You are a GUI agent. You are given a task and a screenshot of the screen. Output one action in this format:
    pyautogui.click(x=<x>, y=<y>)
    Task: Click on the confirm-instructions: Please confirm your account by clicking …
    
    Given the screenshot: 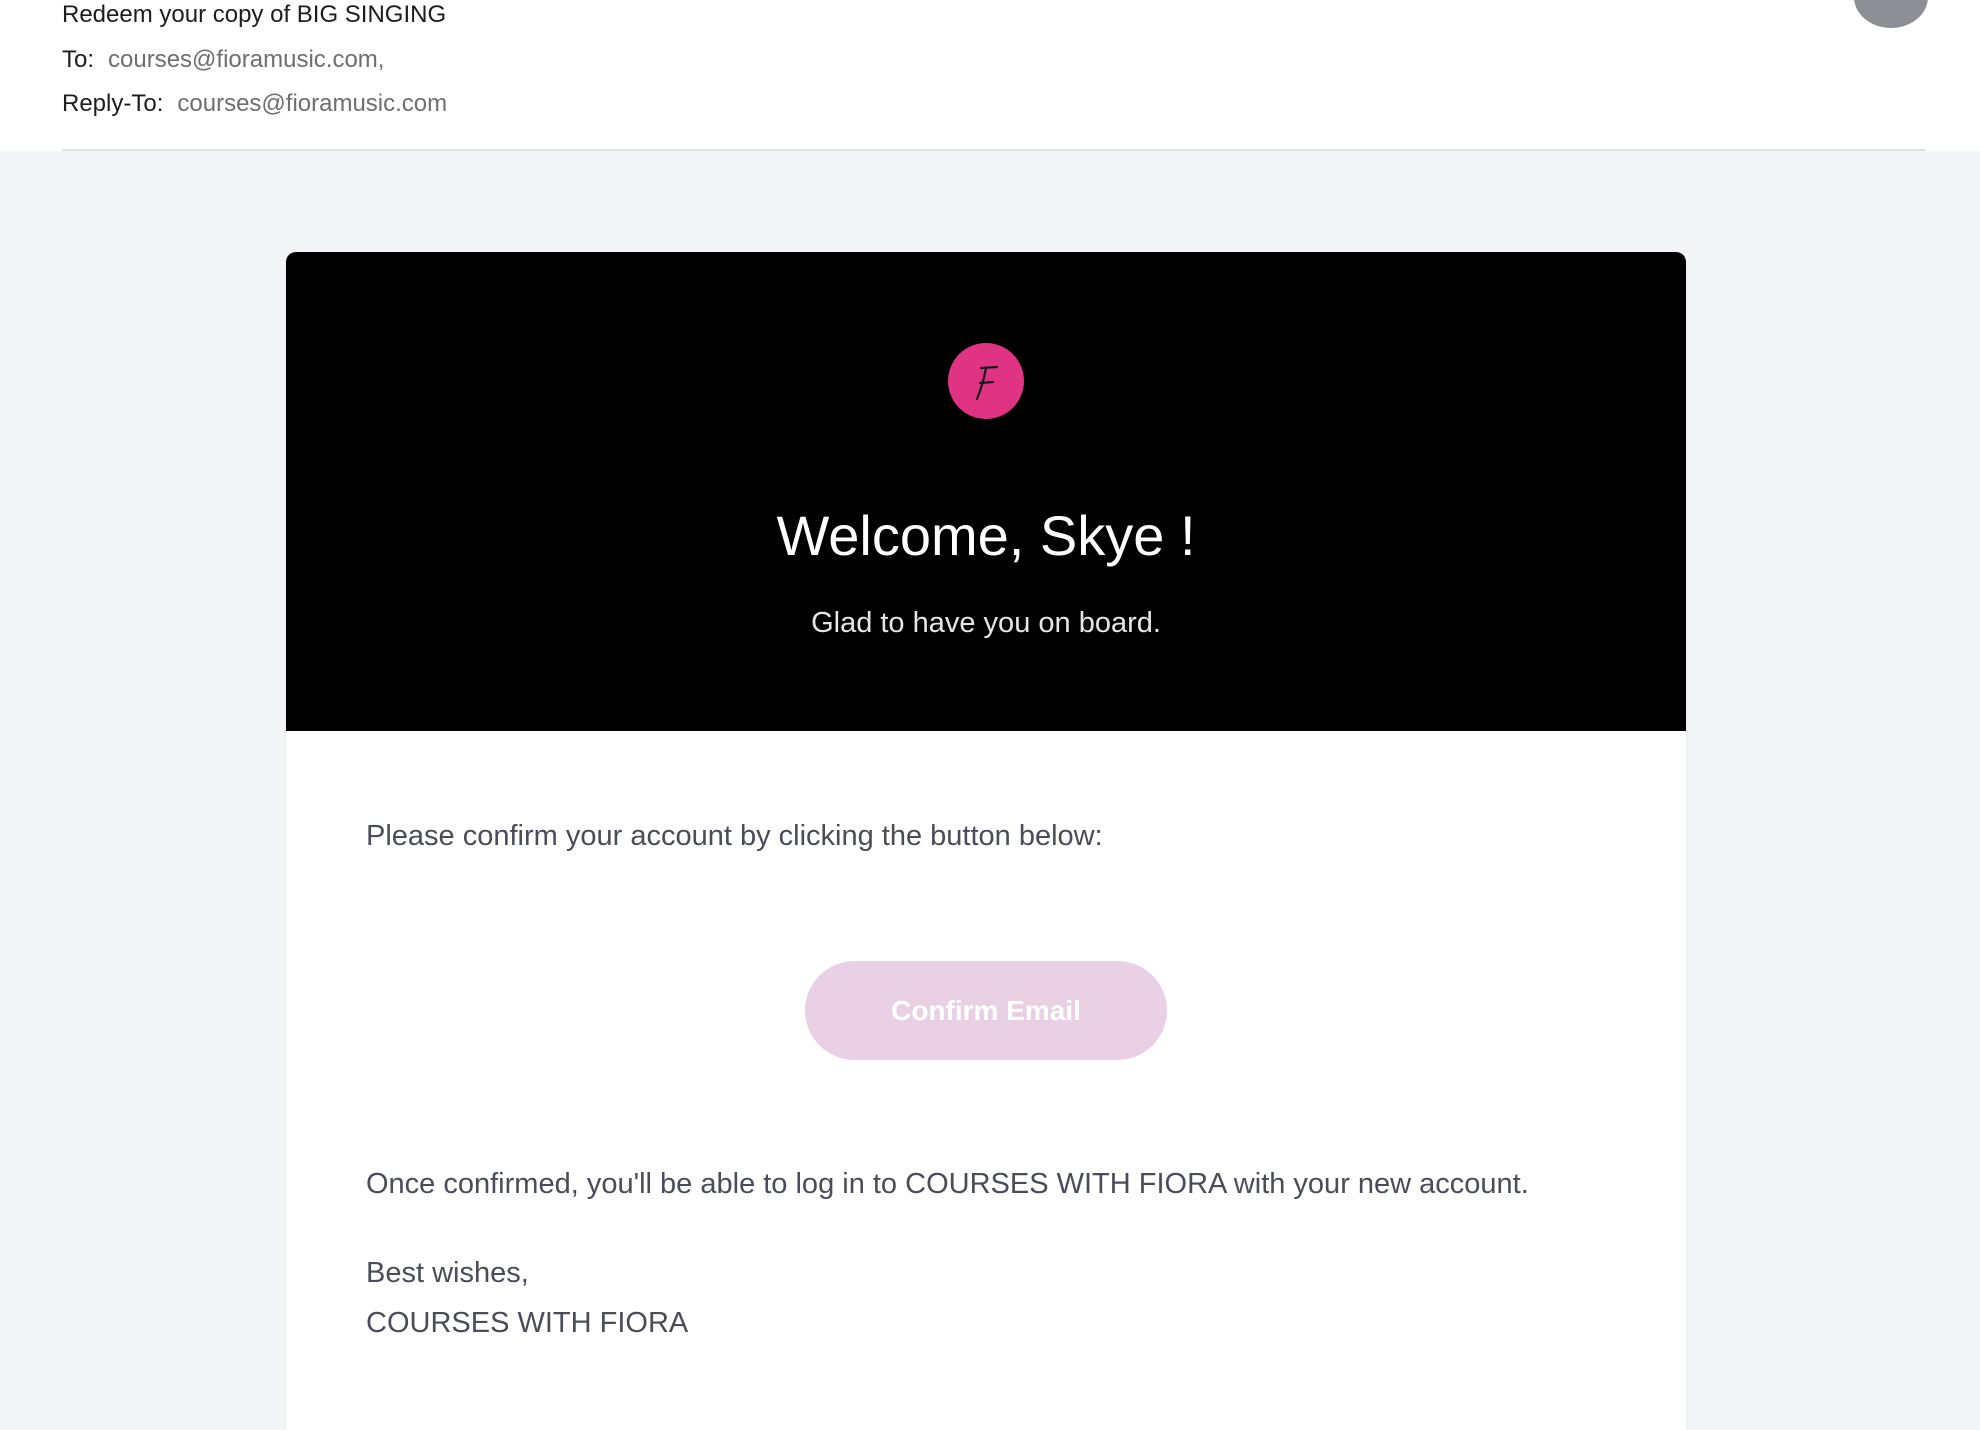 What is the action you would take?
    pyautogui.click(x=734, y=836)
    